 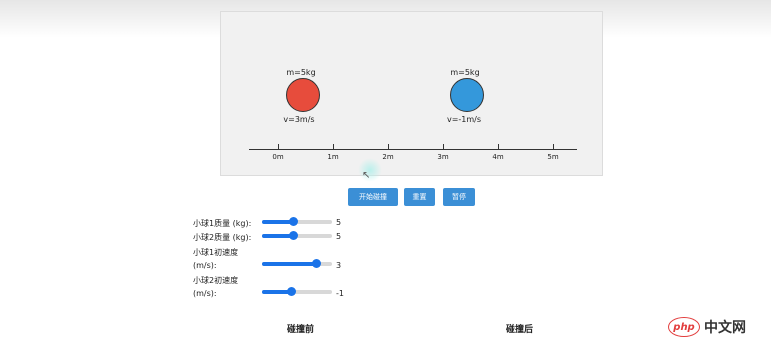 I want to click on ball2-mass-value: 5, so click(x=339, y=236).